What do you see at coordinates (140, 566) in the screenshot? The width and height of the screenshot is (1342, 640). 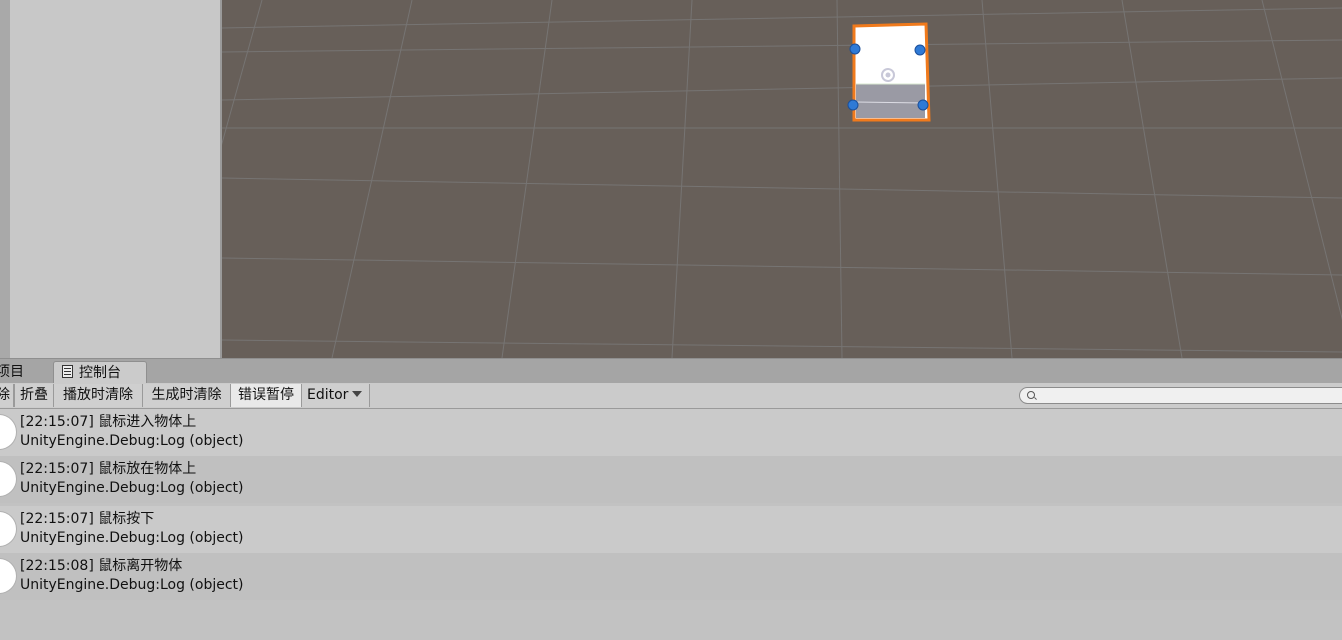 I see `log-text: 鼠标离开物体` at bounding box center [140, 566].